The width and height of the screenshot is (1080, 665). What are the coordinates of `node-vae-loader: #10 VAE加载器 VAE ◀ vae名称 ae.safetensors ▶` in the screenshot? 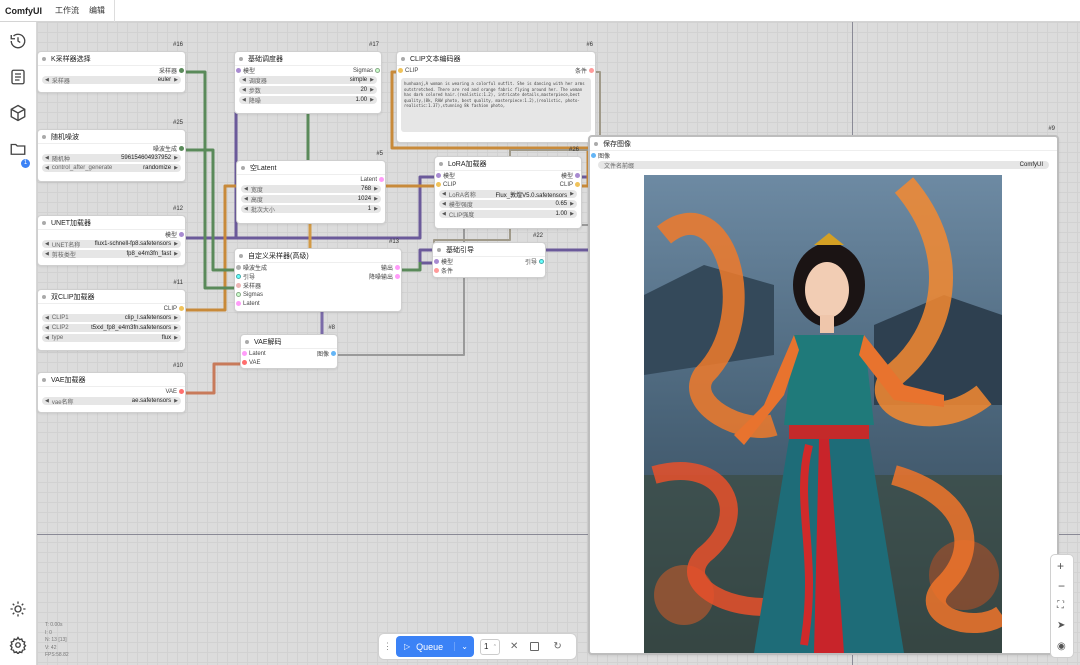 It's located at (111, 388).